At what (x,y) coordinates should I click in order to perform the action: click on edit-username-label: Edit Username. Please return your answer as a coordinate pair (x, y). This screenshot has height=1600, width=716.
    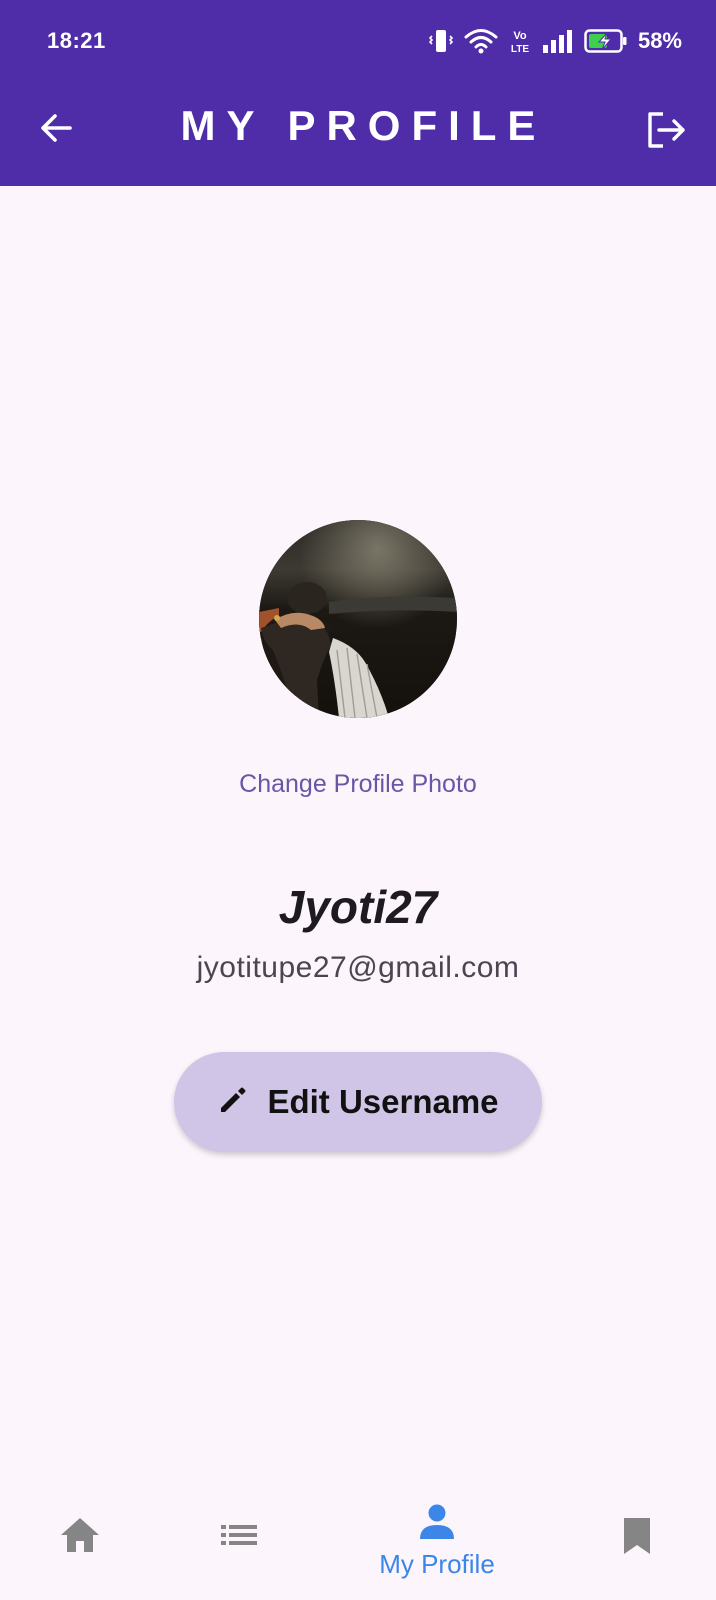
    Looking at the image, I should click on (383, 1101).